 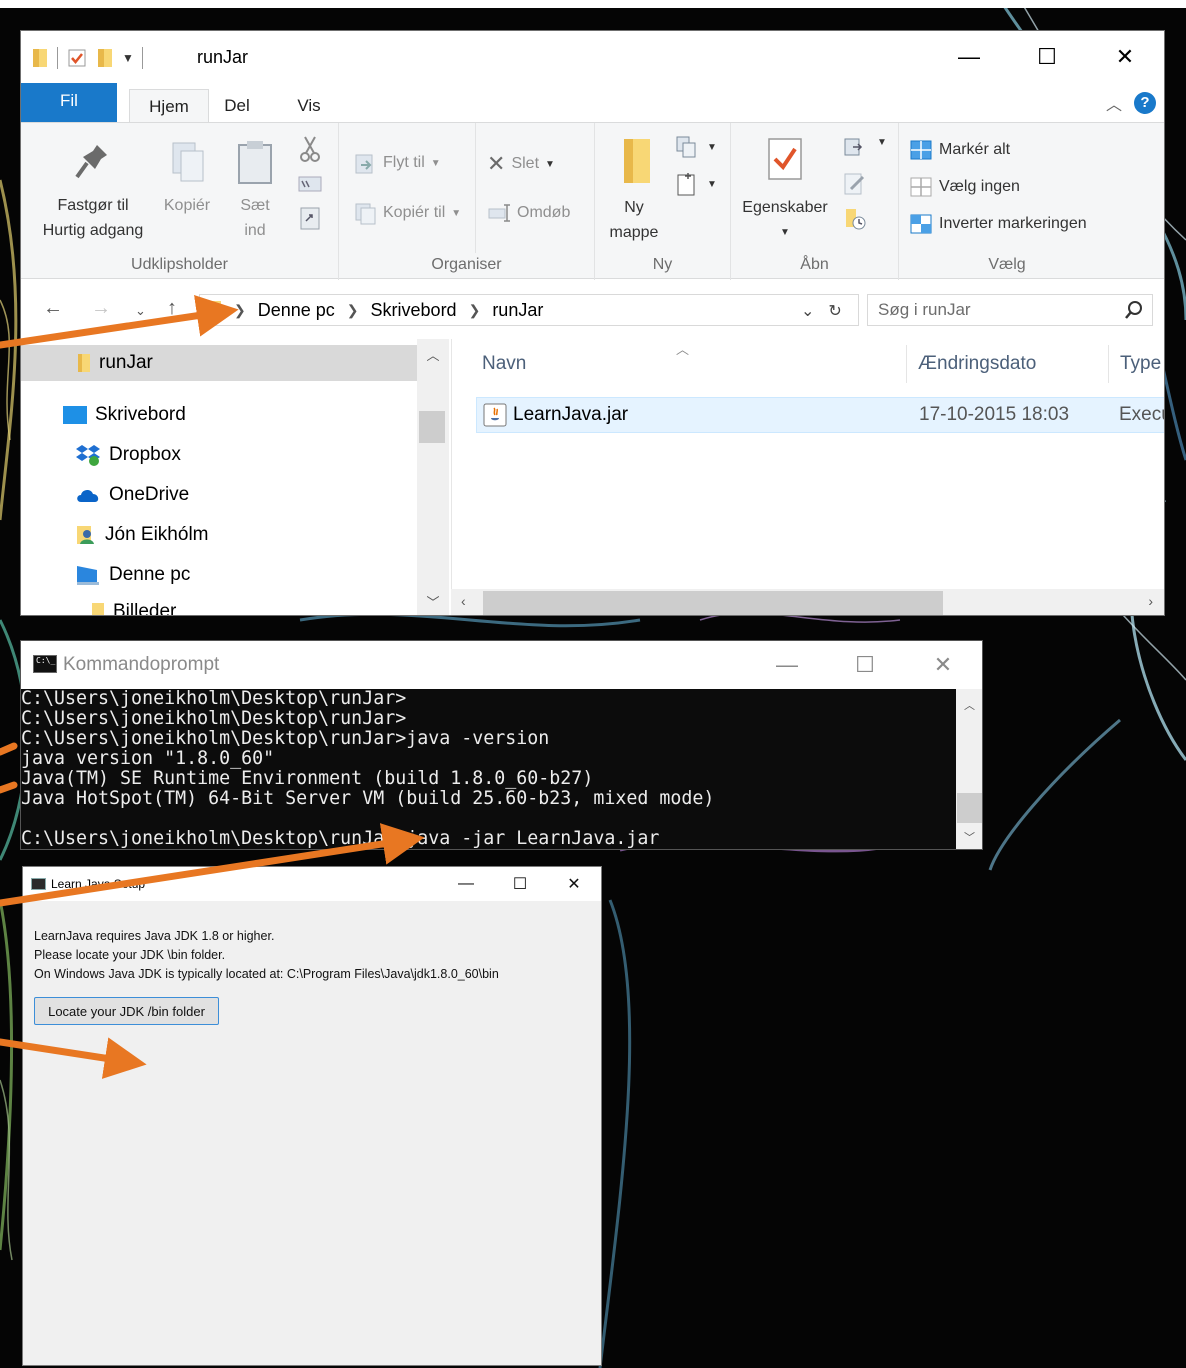 What do you see at coordinates (255, 191) in the screenshot?
I see `paste-button: Sæt ind` at bounding box center [255, 191].